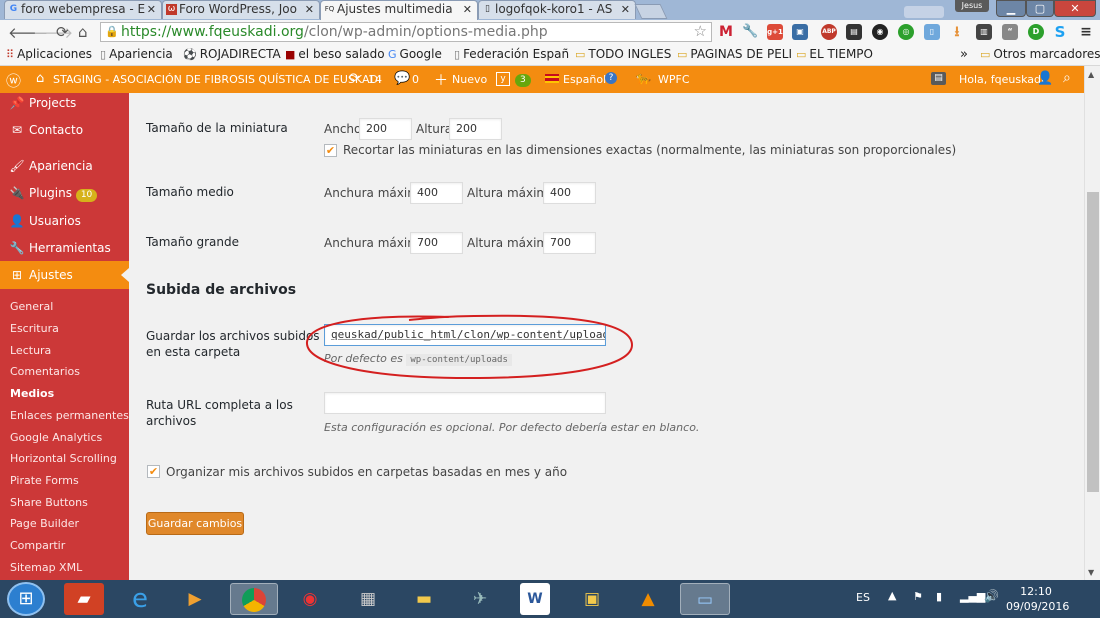 Image resolution: width=1100 pixels, height=618 pixels. Describe the element at coordinates (53, 194) in the screenshot. I see `sidebar-item-plugins: 🔌 Plugins 10` at that location.